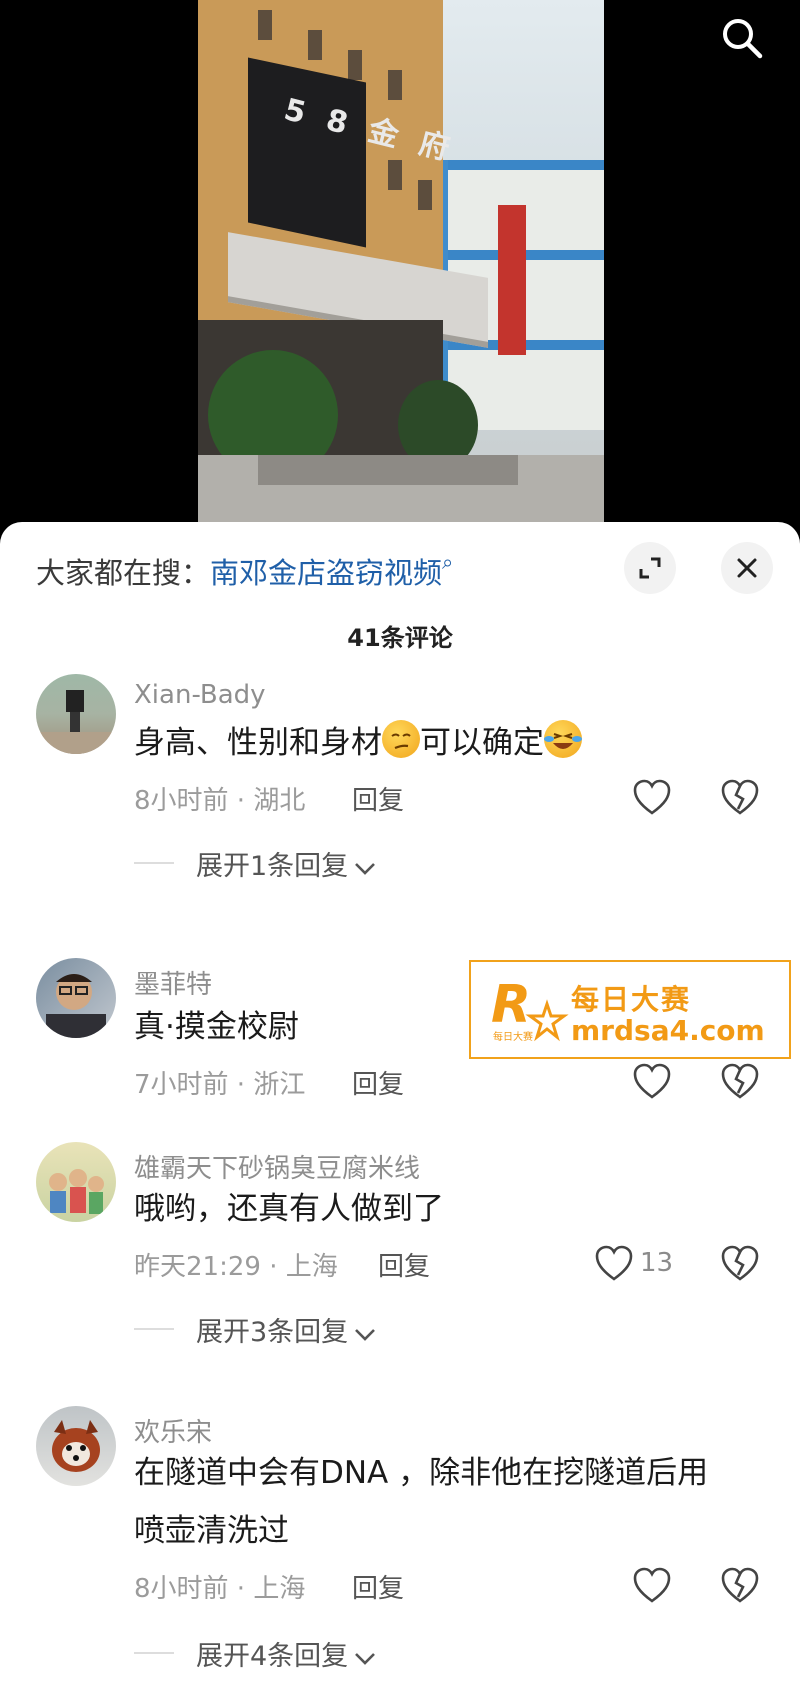  I want to click on expand-icon, so click(650, 568).